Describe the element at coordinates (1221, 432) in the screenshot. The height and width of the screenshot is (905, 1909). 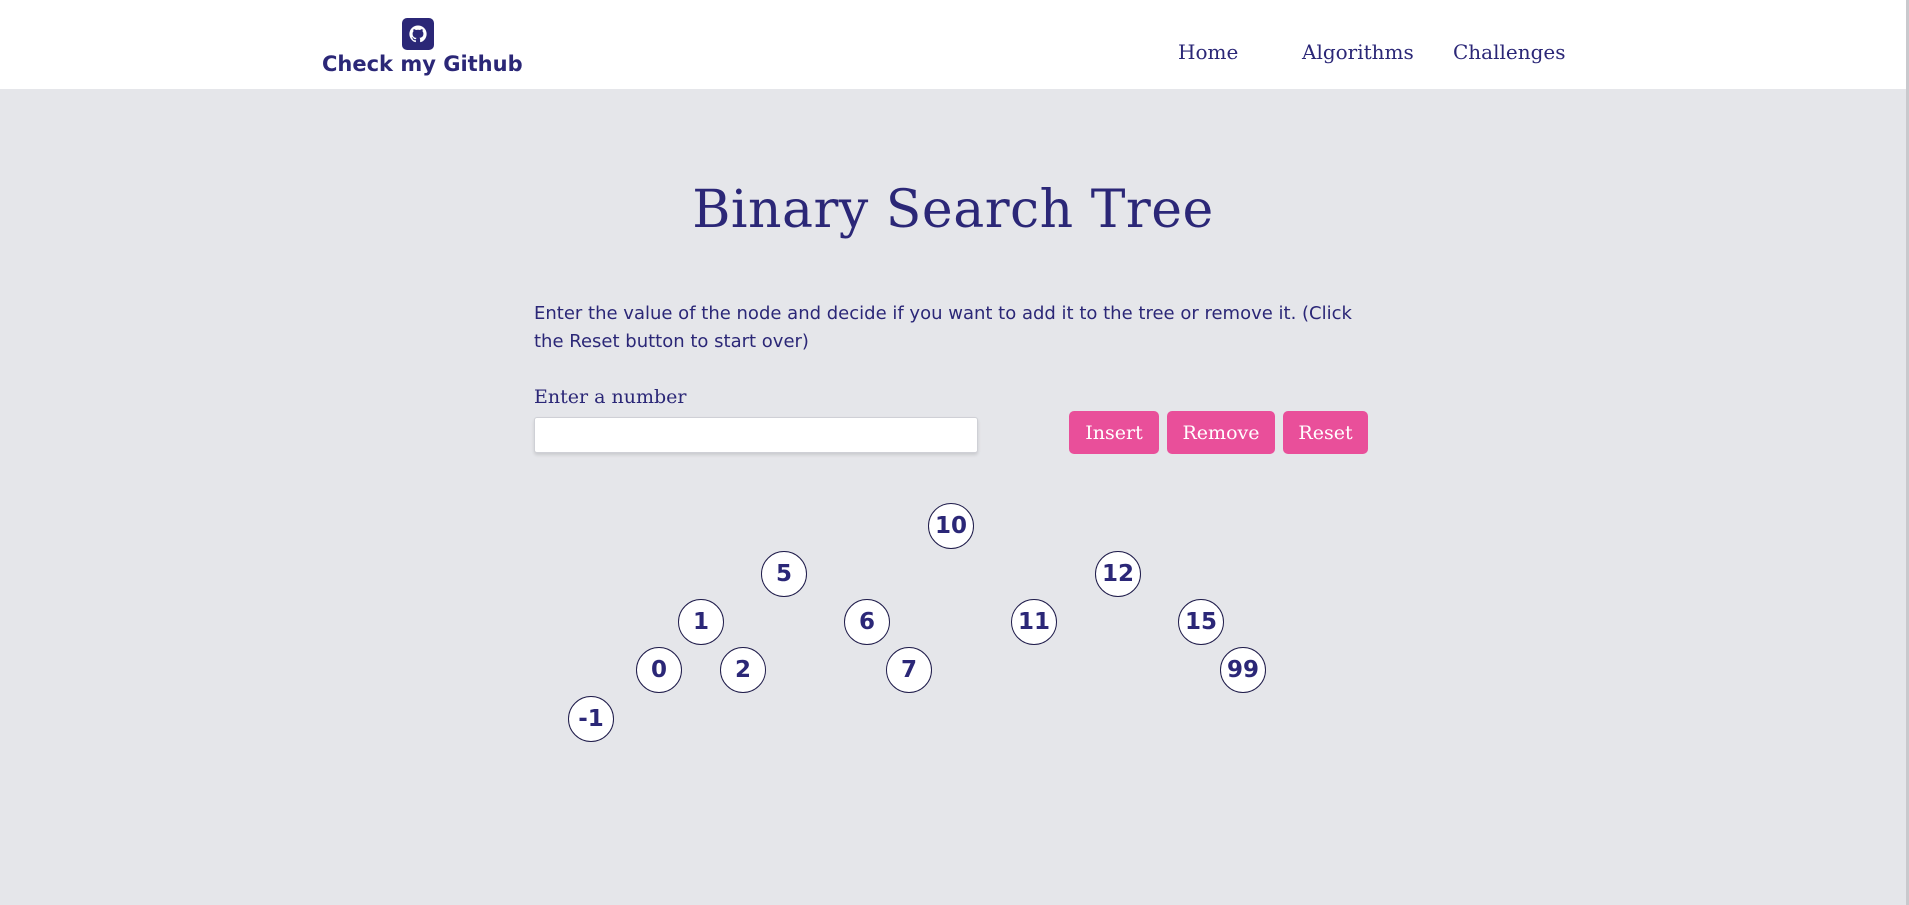
I see `remove-button: Remove` at that location.